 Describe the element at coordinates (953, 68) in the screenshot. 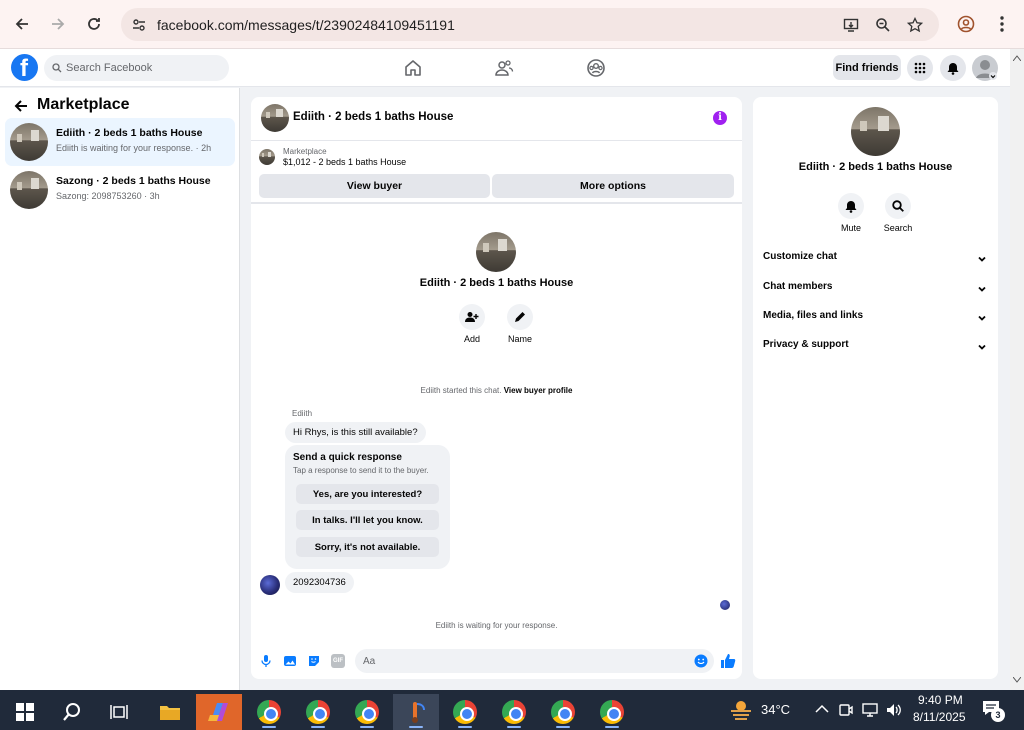

I see `notifications-bell-icon` at that location.